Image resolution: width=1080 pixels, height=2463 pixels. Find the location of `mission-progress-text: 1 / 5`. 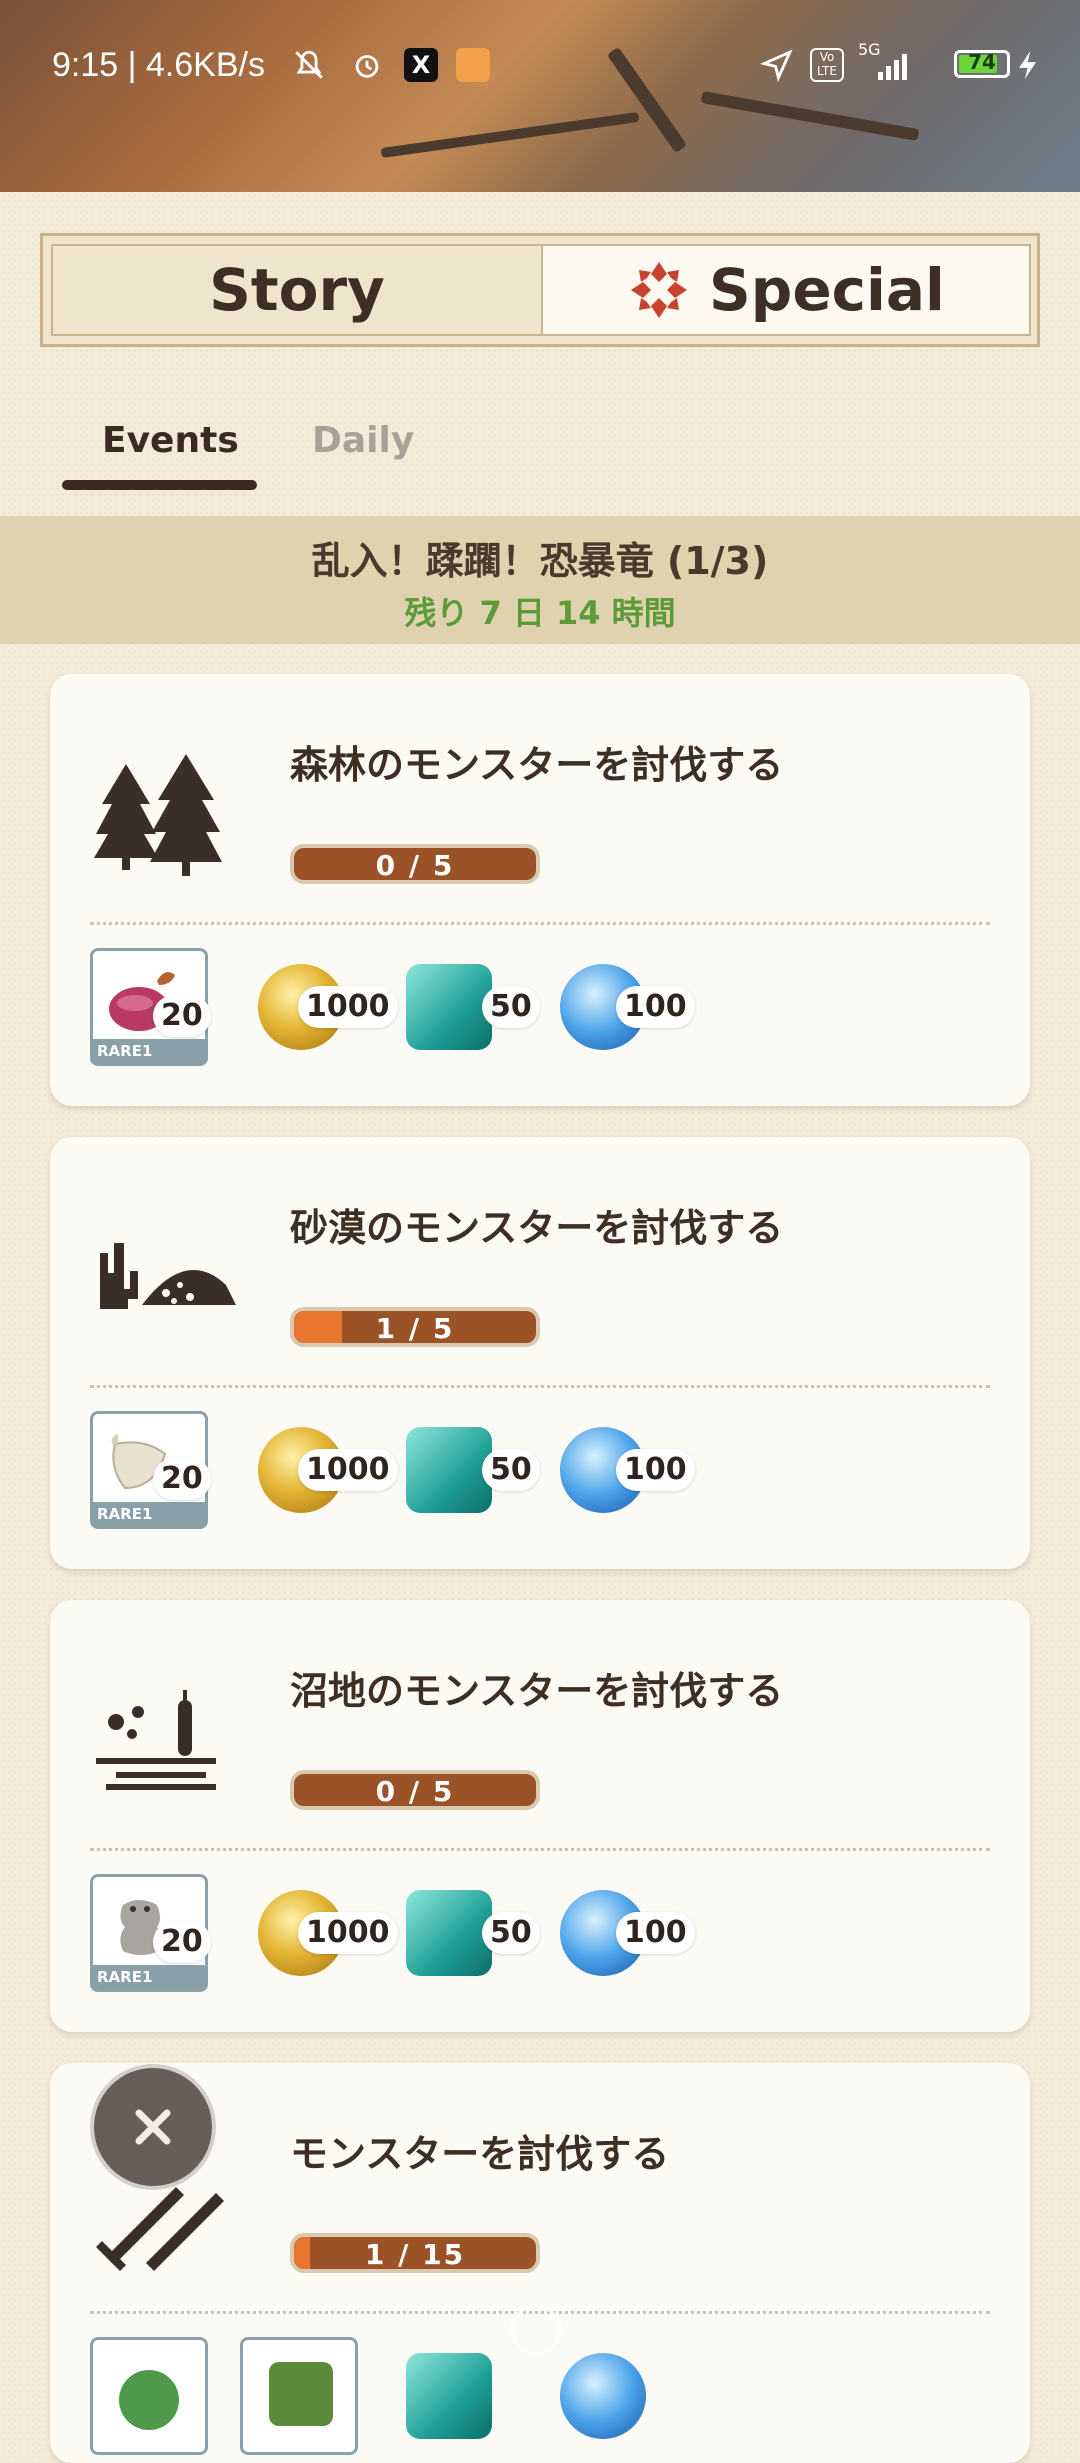

mission-progress-text: 1 / 5 is located at coordinates (415, 1328).